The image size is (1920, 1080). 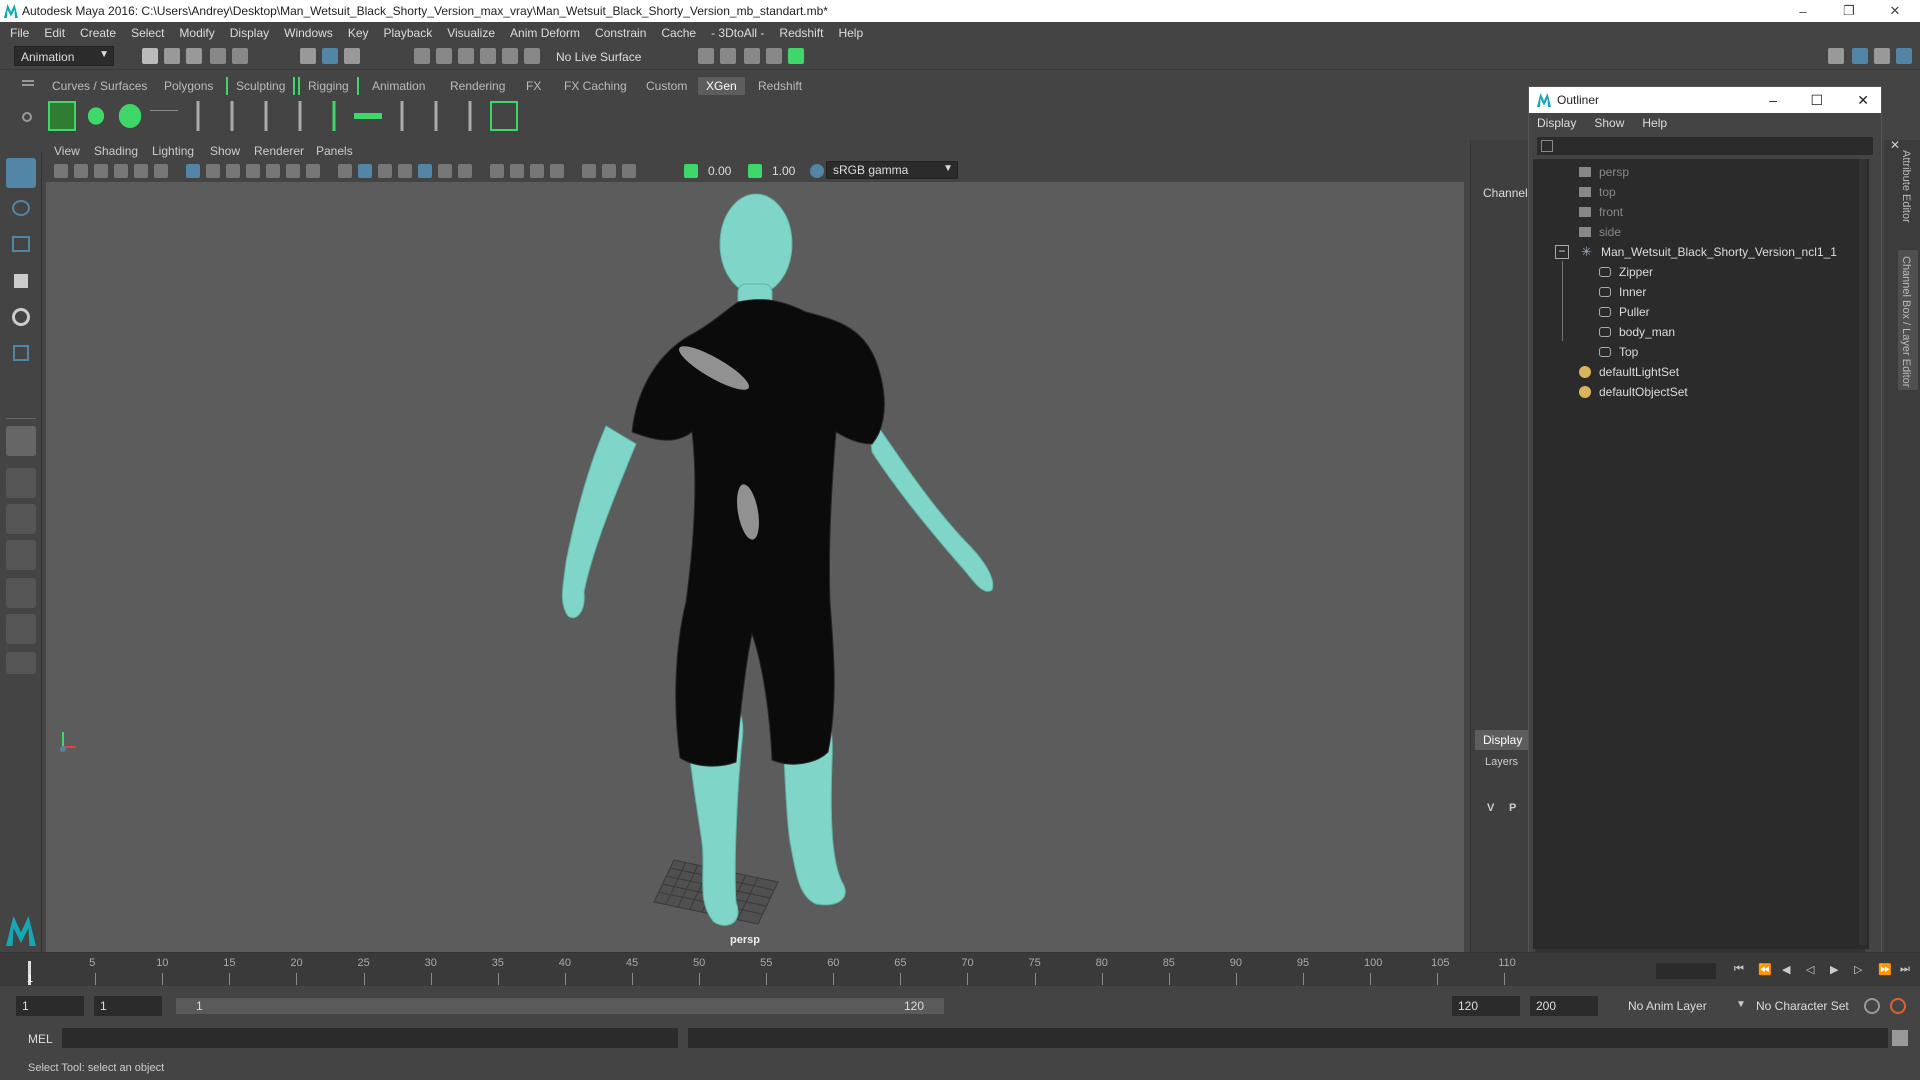 I want to click on tab-fx-caching: FX Caching, so click(x=595, y=86).